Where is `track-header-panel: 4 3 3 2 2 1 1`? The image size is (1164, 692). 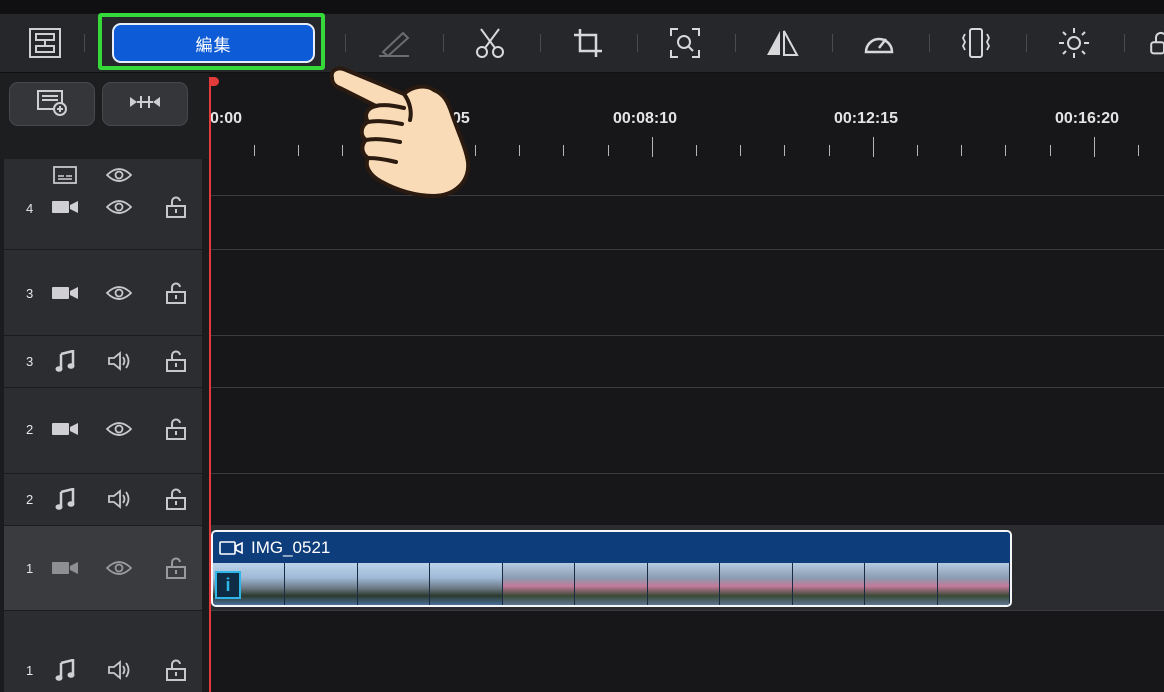 track-header-panel: 4 3 3 2 2 1 1 is located at coordinates (103, 425).